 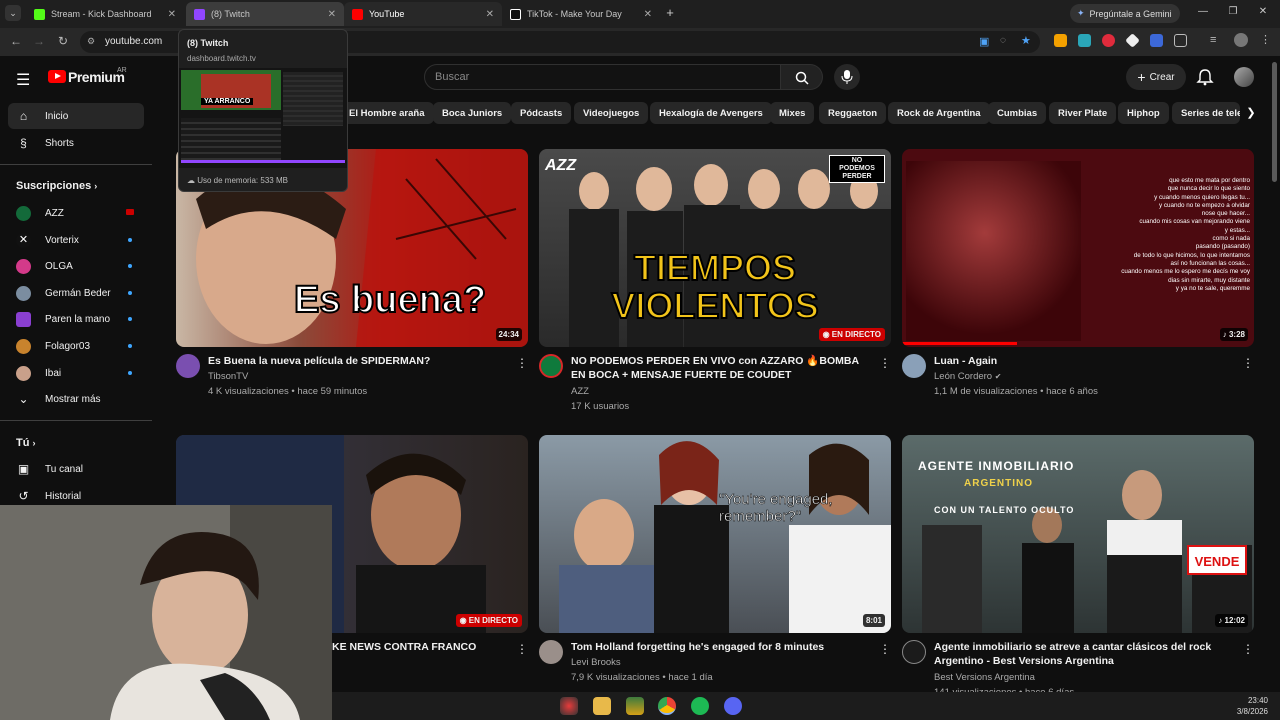 What do you see at coordinates (76, 143) in the screenshot?
I see `sidebar-item-shorts: § Shorts` at bounding box center [76, 143].